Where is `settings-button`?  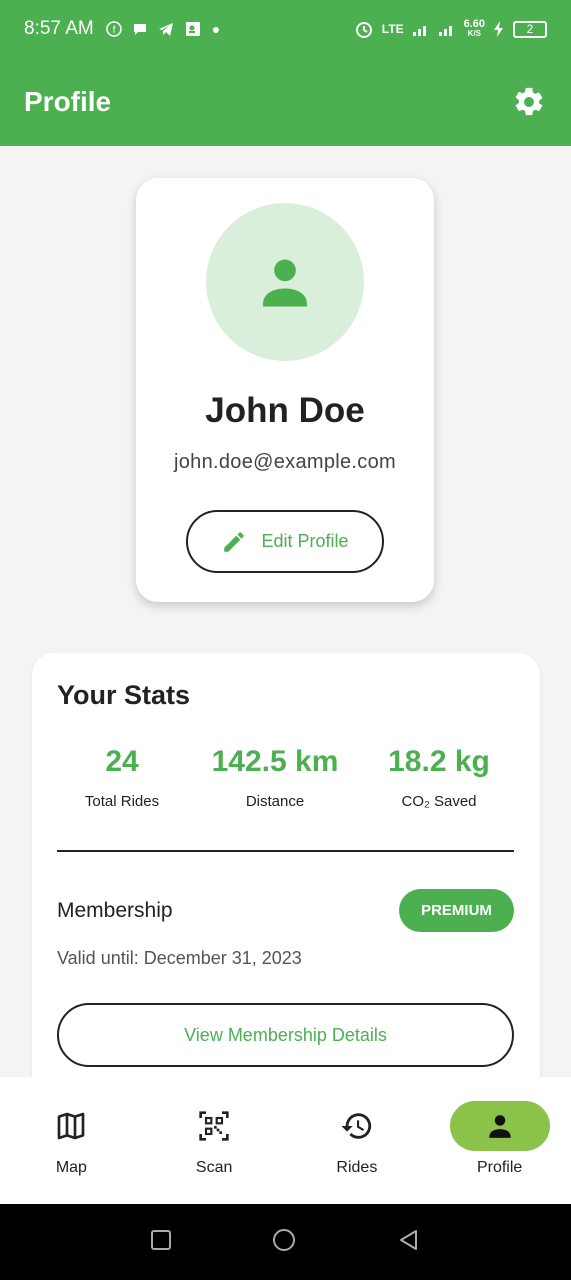
settings-button is located at coordinates (529, 102).